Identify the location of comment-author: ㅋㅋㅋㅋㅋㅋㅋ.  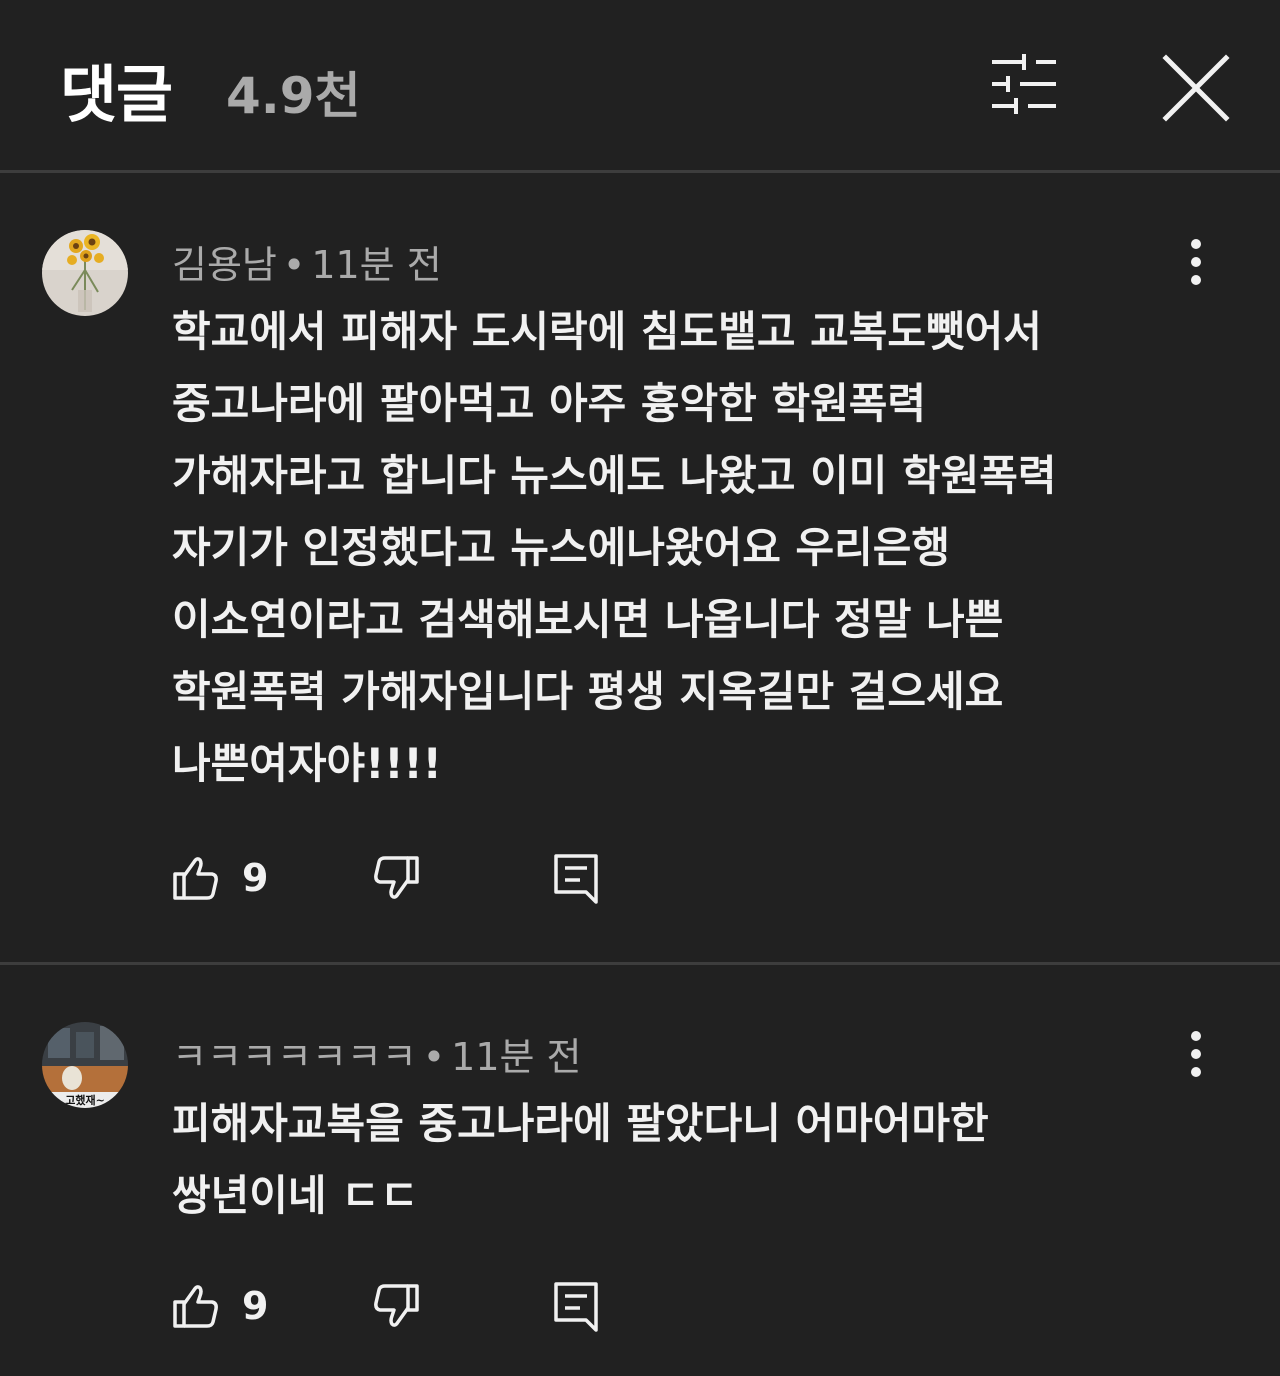
(294, 1057).